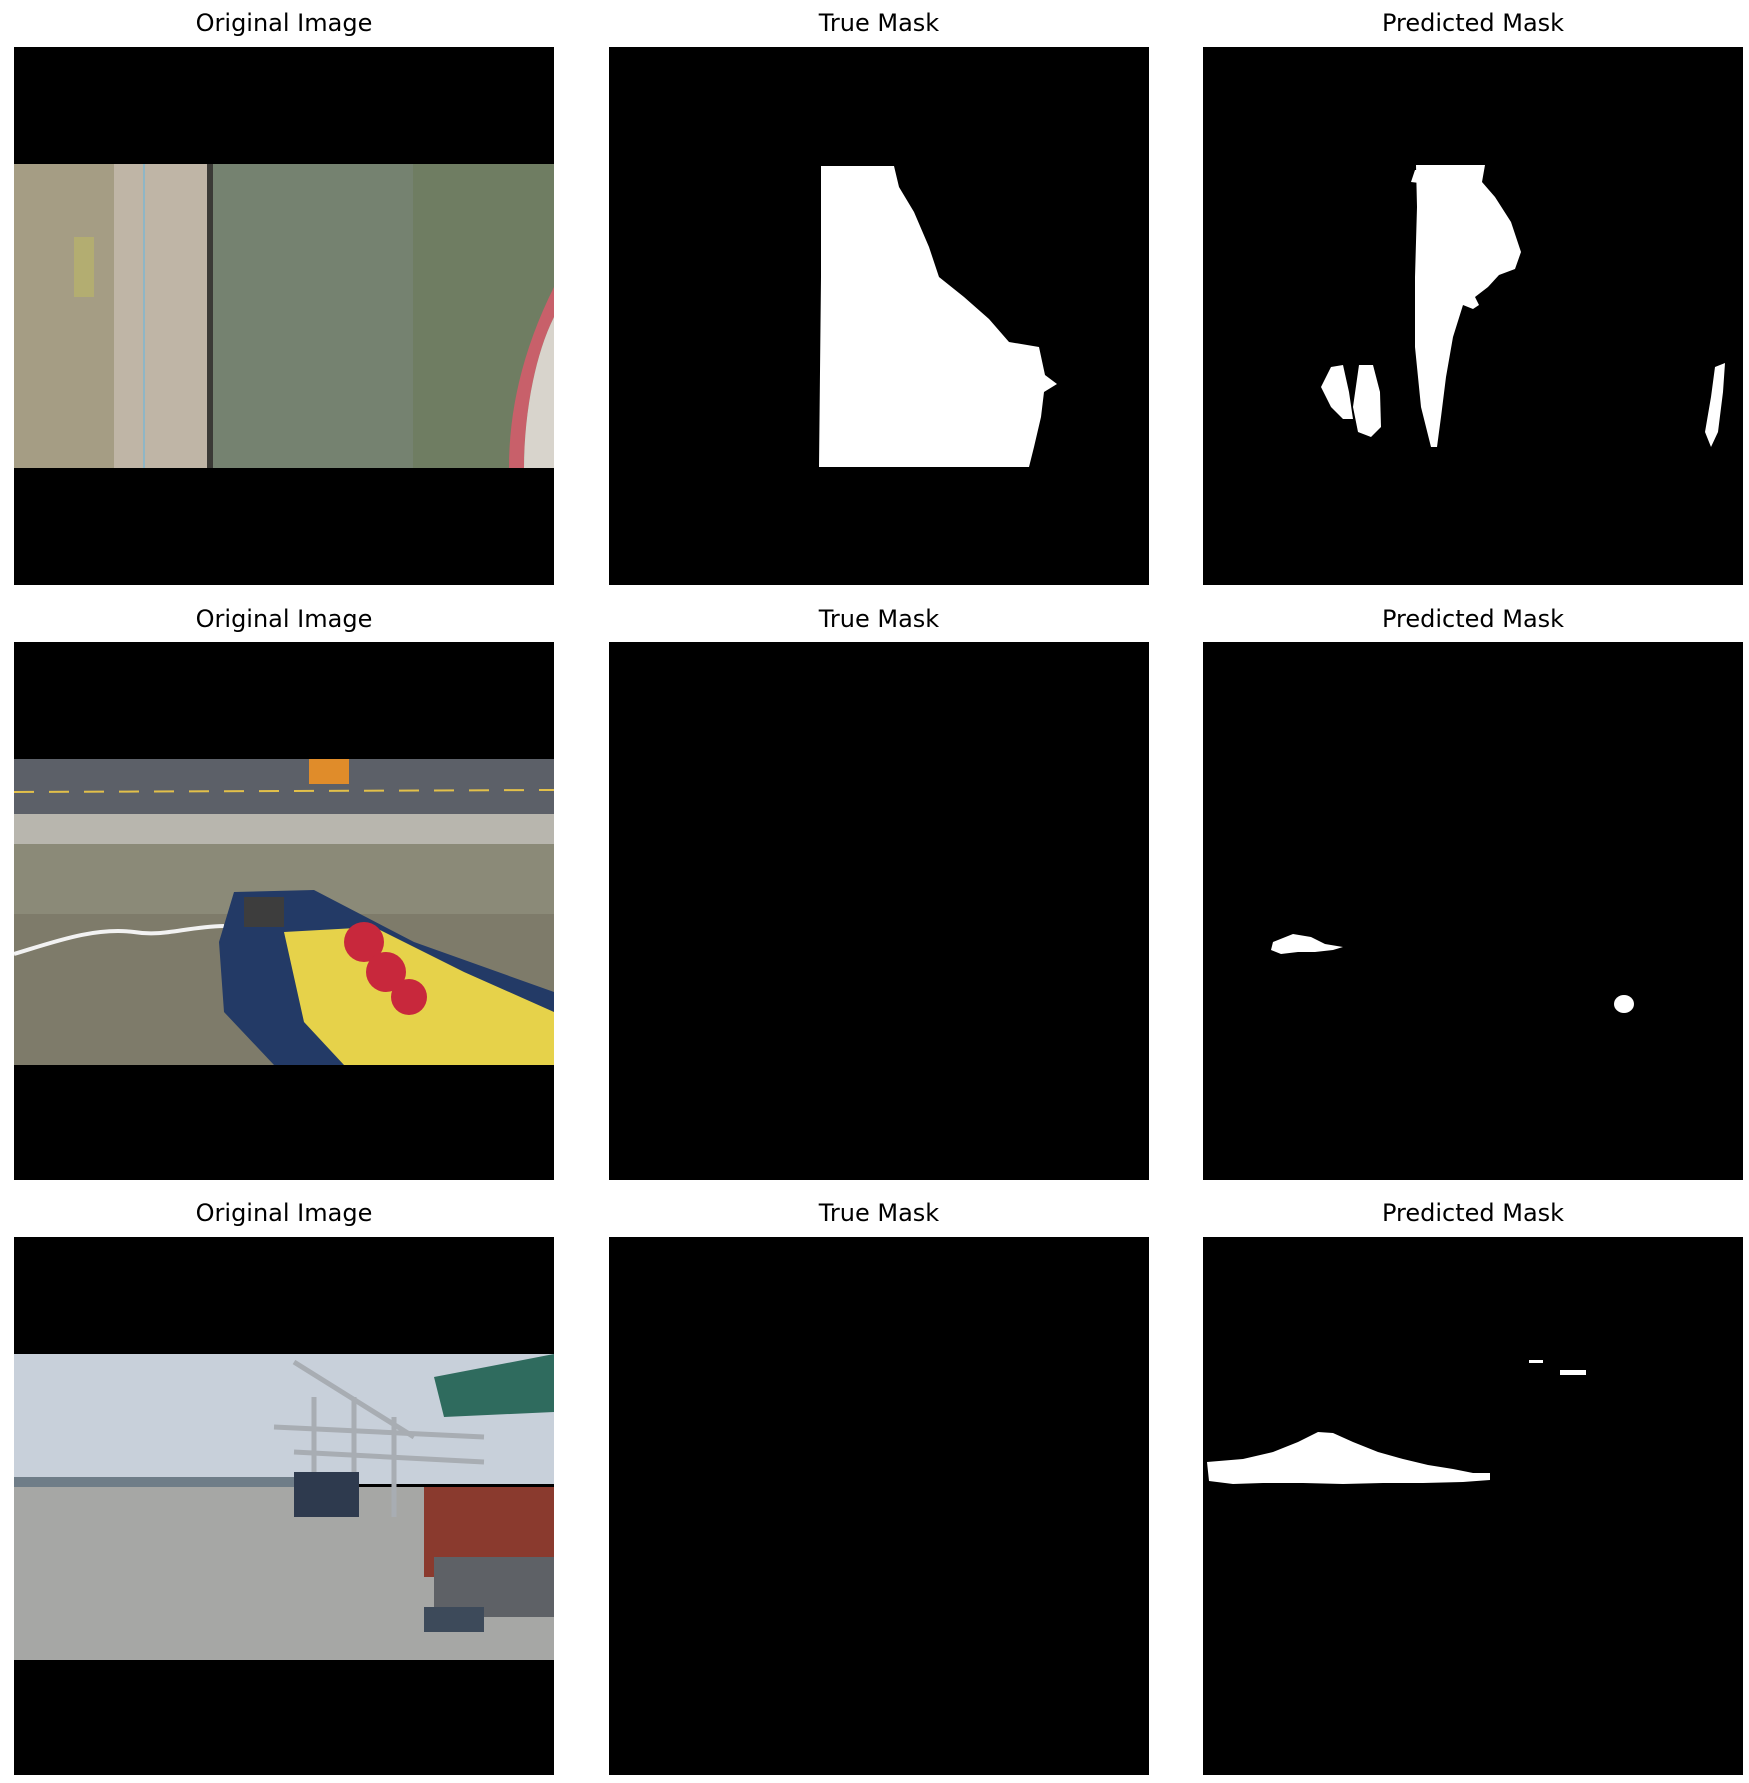 This screenshot has height=1783, width=1749. Describe the element at coordinates (284, 1213) in the screenshot. I see `row3-original-title: Original Image` at that location.